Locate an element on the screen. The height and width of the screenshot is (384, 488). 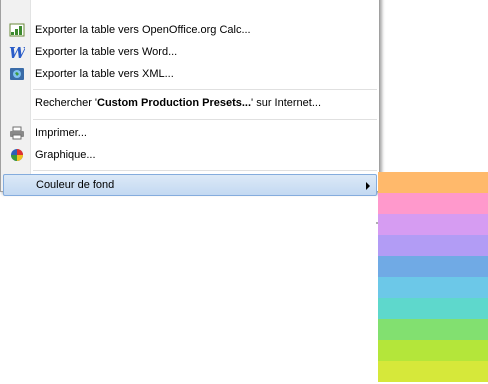
calc-spreadsheet-icon is located at coordinates (17, 30).